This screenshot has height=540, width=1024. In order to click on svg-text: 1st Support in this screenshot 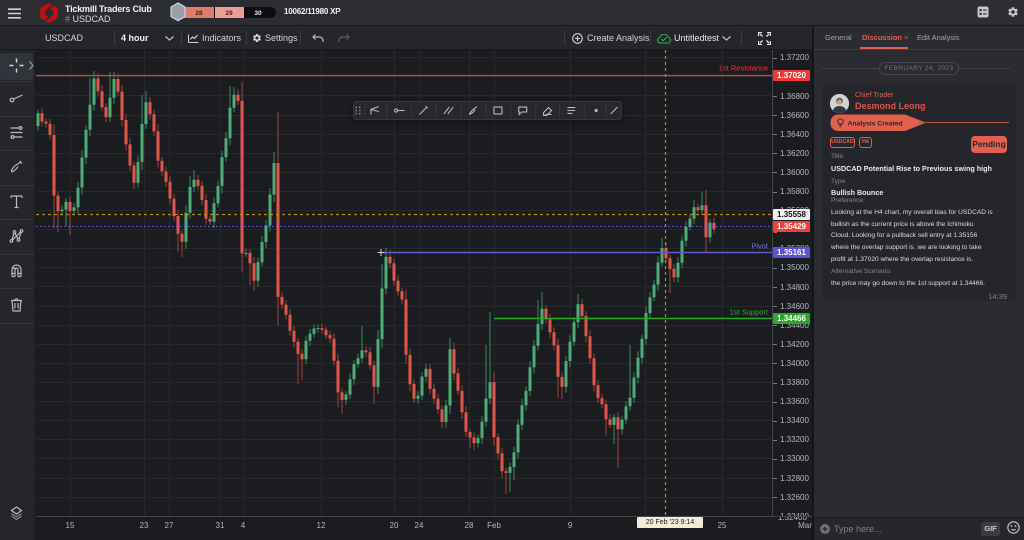, I will do `click(749, 312)`.